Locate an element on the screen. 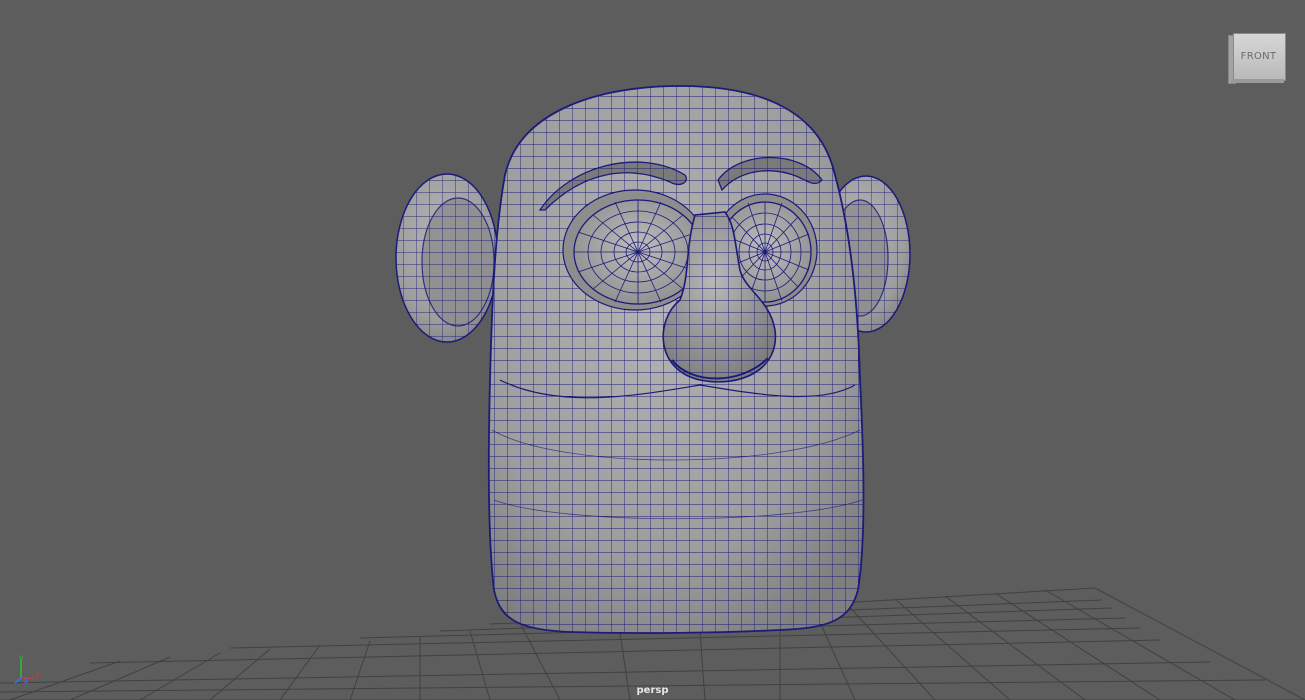 The height and width of the screenshot is (700, 1305). view-cube: FRONT is located at coordinates (1256, 58).